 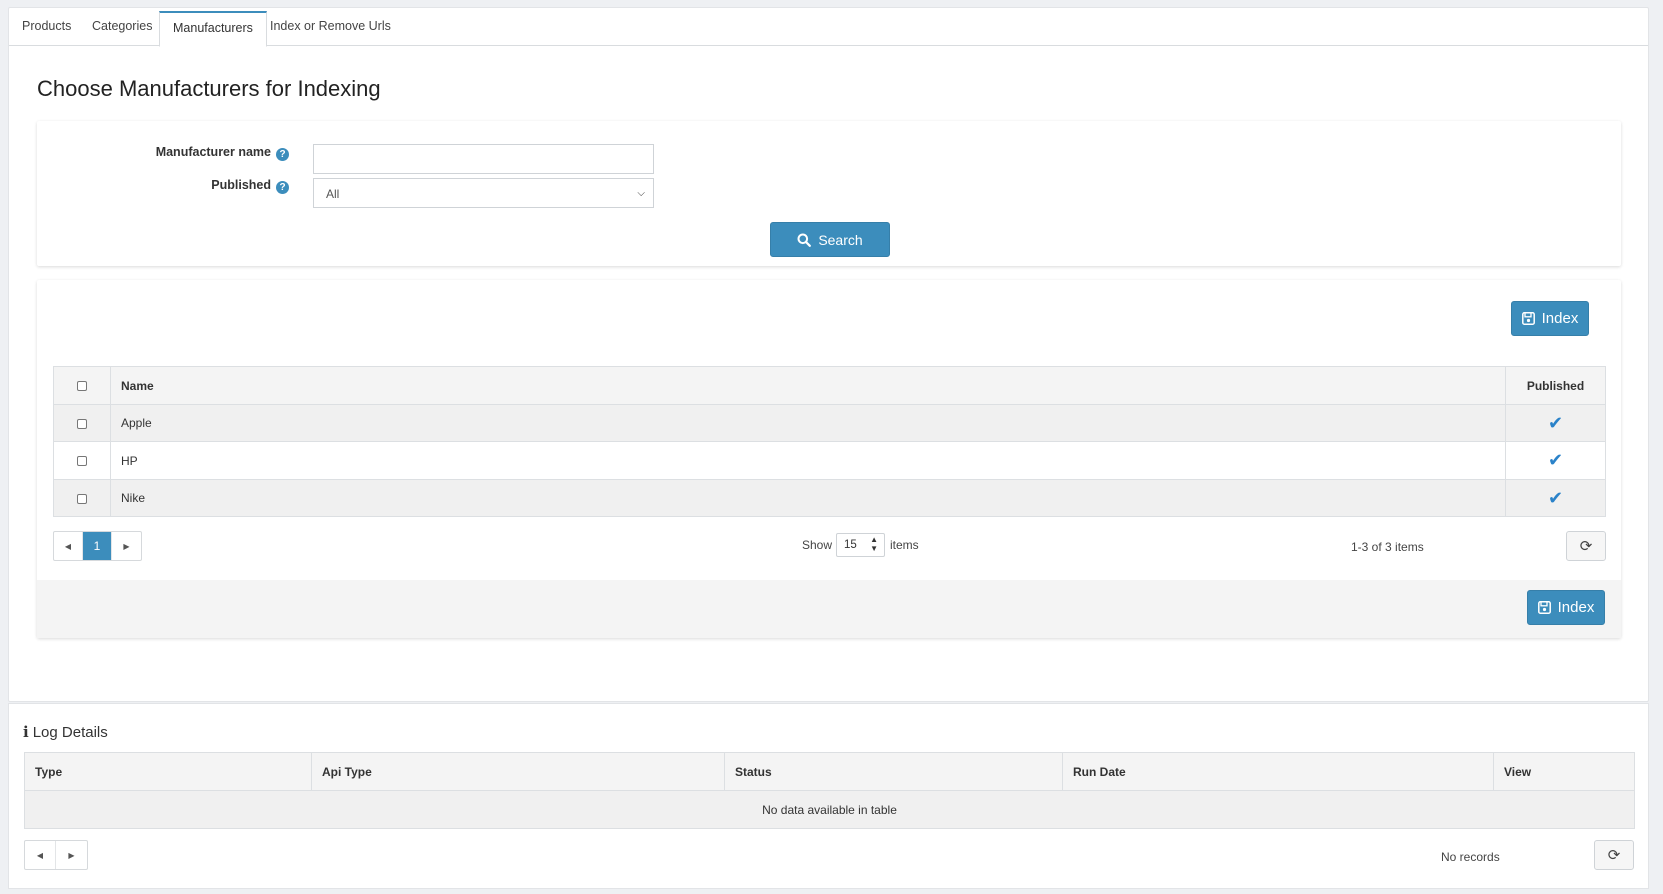 I want to click on log-table-header-row: Type Api Type Status Run Date View, so click(x=829, y=771).